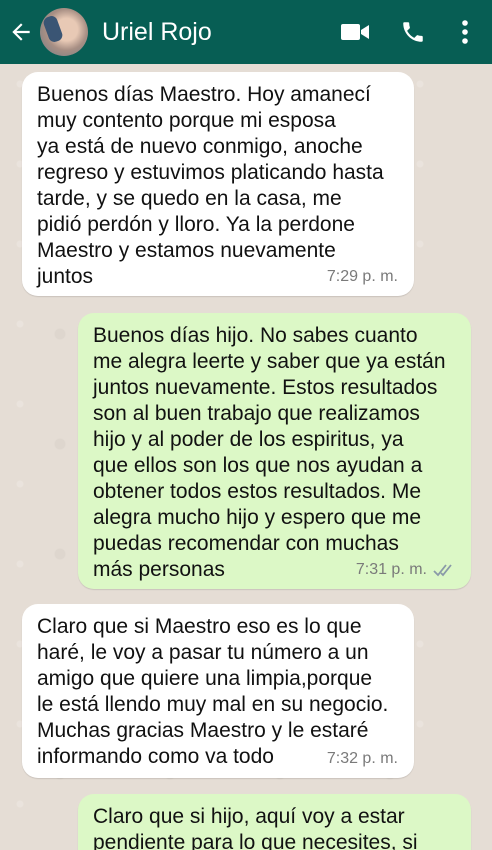  I want to click on video-call-icon, so click(355, 32).